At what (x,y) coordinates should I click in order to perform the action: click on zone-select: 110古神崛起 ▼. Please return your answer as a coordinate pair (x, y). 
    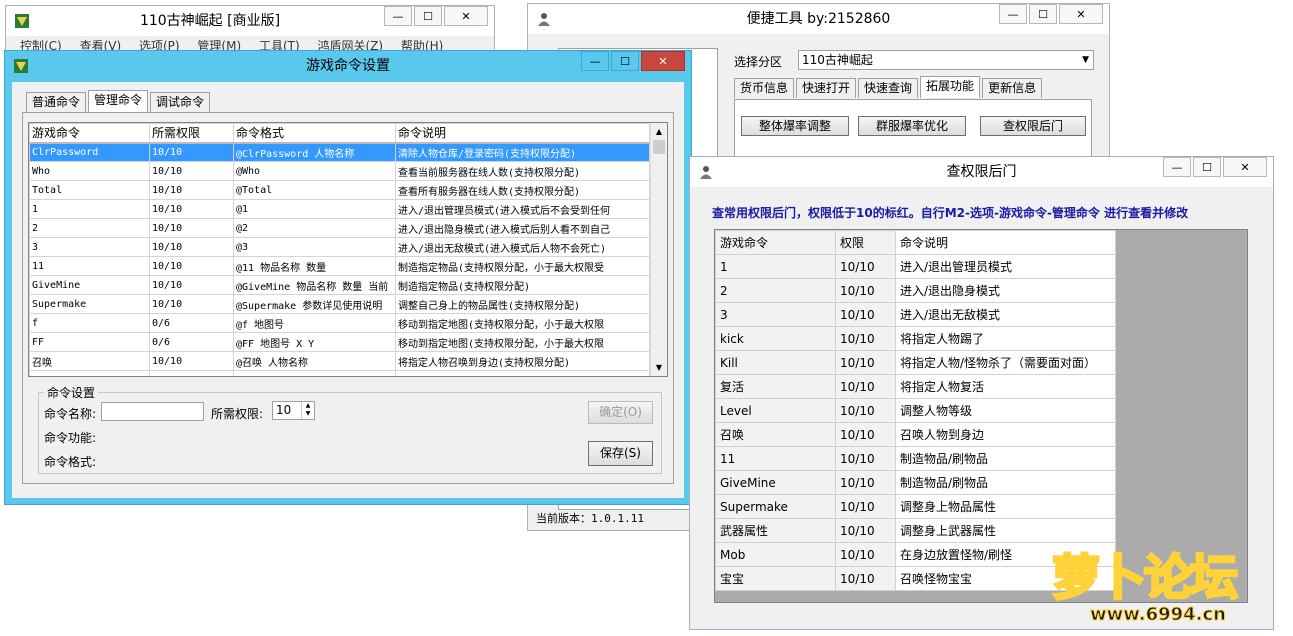
    Looking at the image, I should click on (946, 60).